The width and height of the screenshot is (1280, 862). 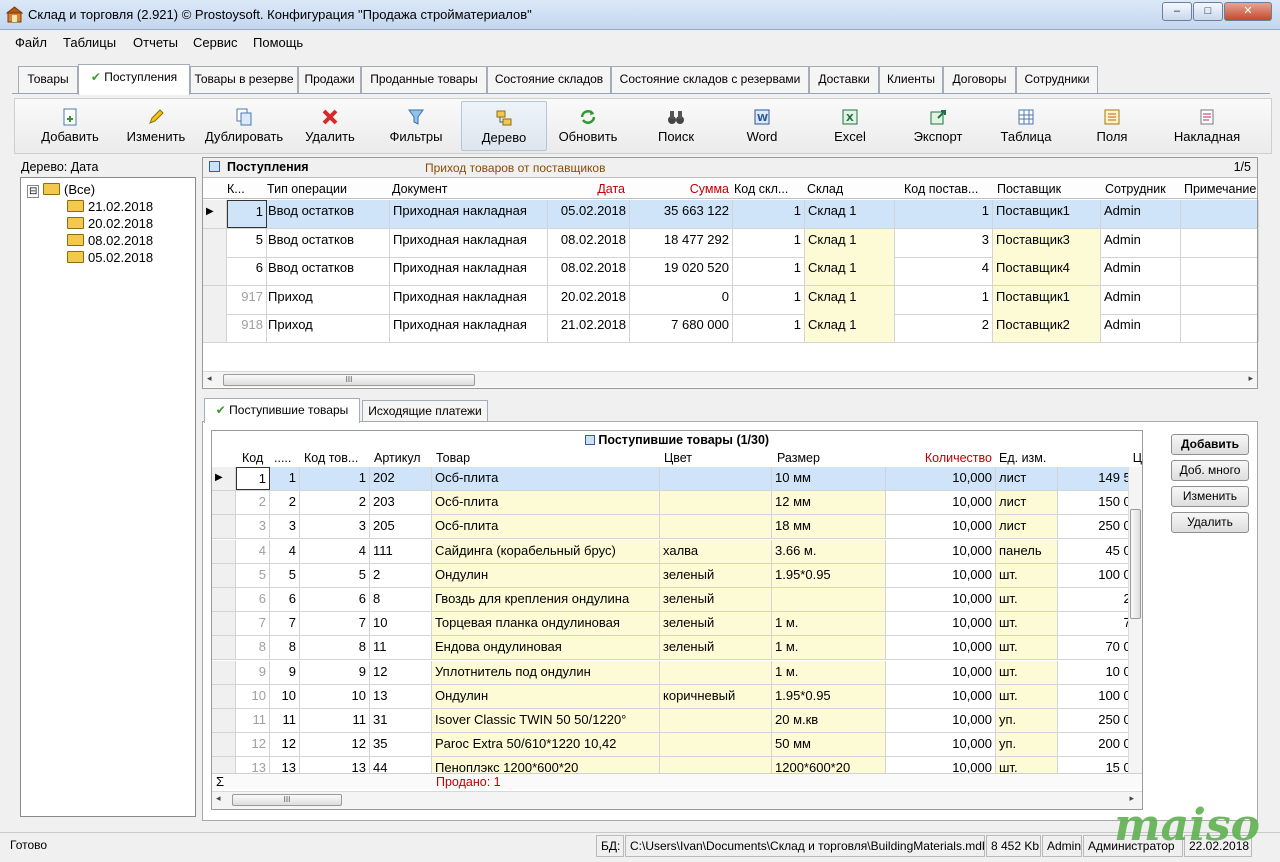 What do you see at coordinates (677, 503) in the screenshot?
I see `table-row: 2 2 2 203 Осб-плита 12 мм 10,000 лист 150 00` at bounding box center [677, 503].